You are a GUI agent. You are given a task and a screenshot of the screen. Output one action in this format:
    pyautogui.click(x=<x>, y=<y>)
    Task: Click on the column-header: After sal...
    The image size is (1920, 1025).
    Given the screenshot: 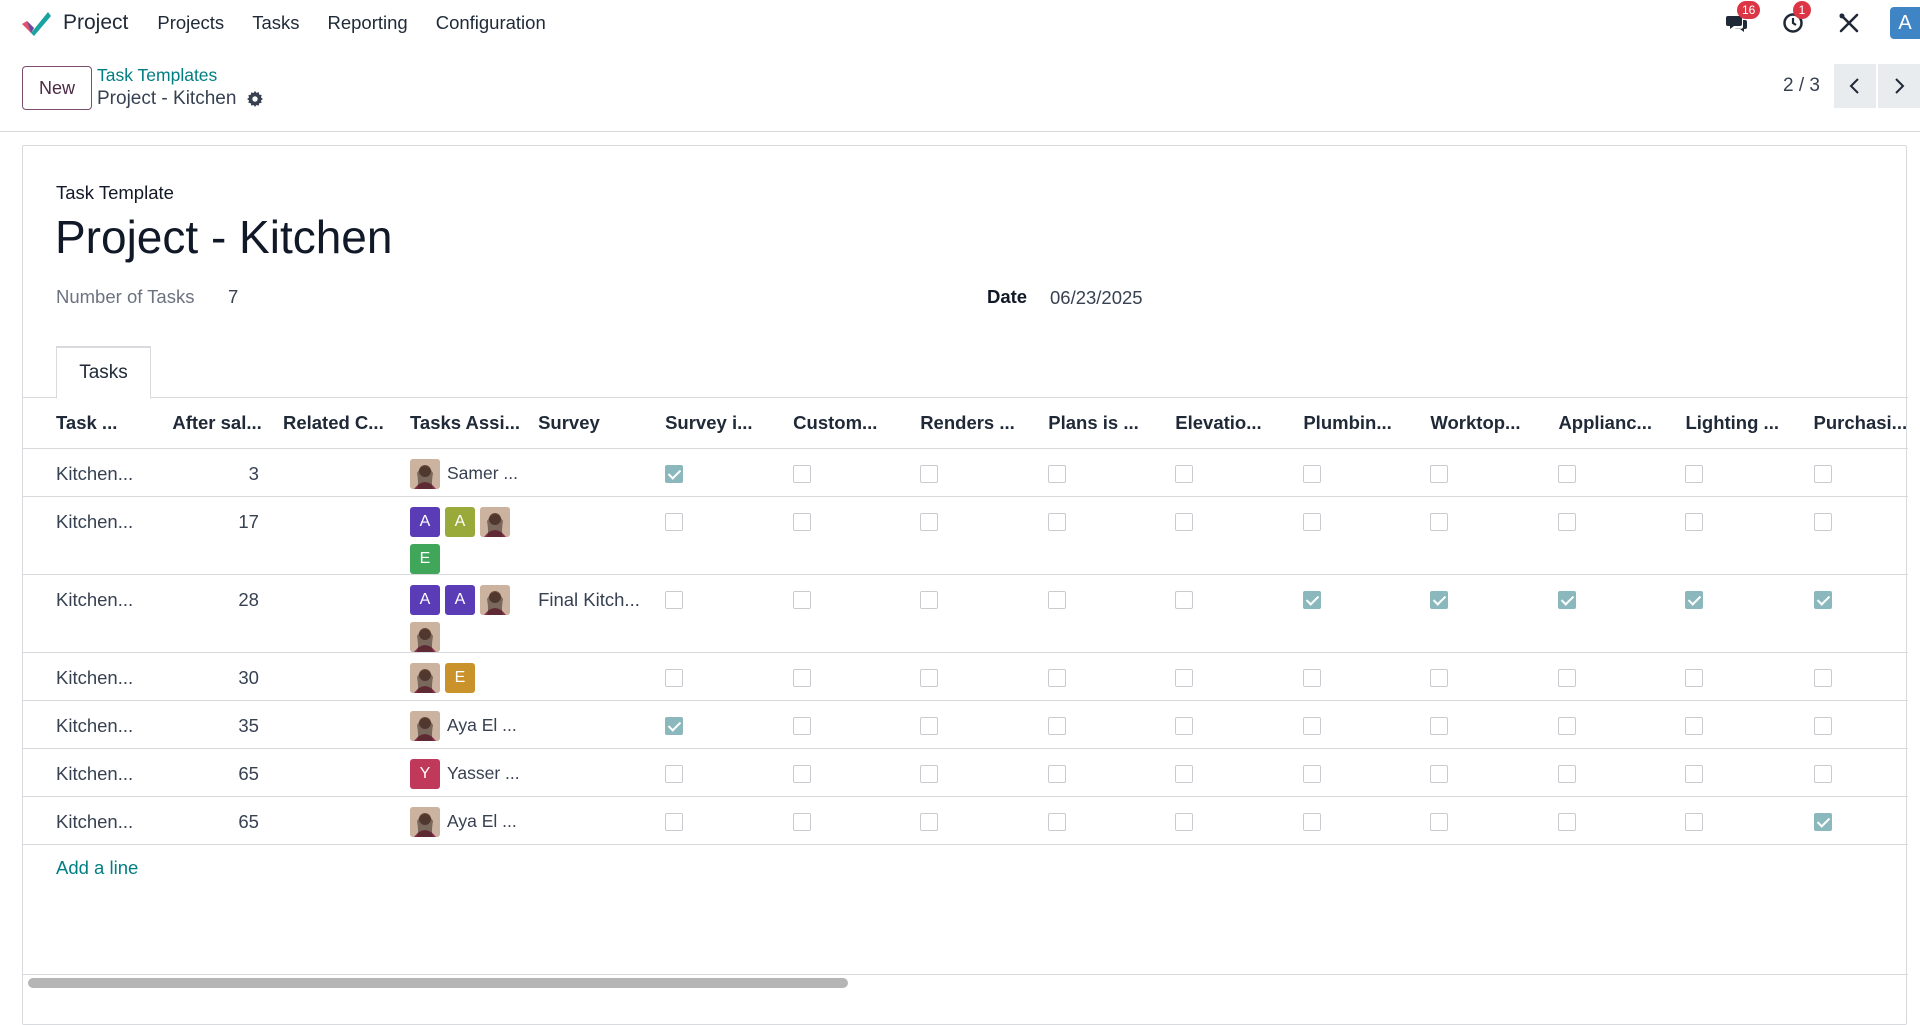 What is the action you would take?
    pyautogui.click(x=217, y=423)
    